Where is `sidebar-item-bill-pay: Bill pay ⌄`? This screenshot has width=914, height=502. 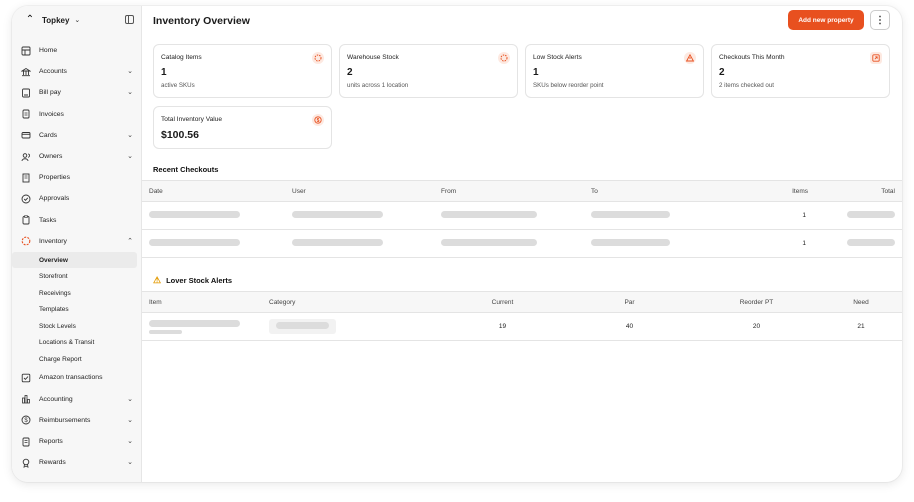 sidebar-item-bill-pay: Bill pay ⌄ is located at coordinates (76, 92).